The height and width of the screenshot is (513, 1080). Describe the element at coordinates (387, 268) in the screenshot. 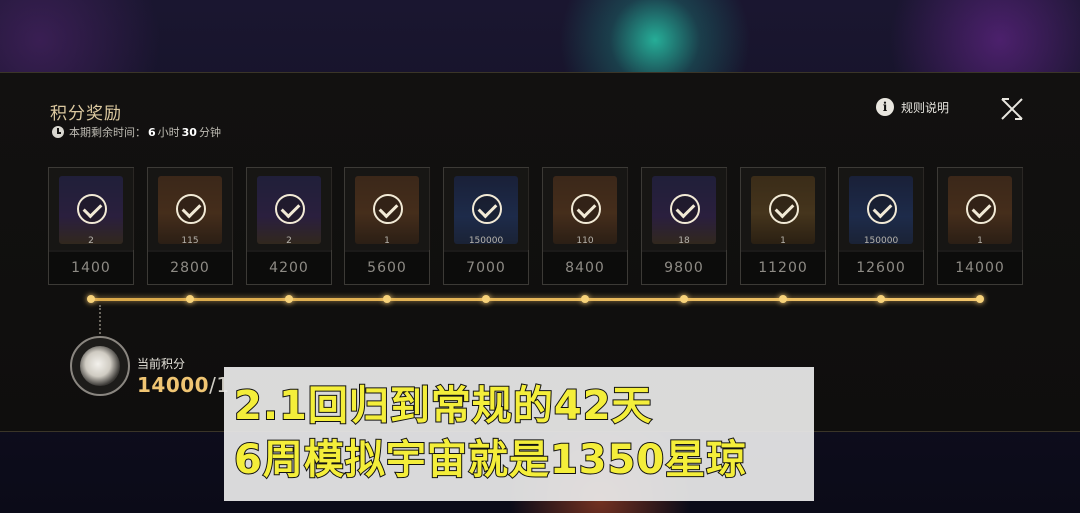

I see `reward-points-required: 5600` at that location.